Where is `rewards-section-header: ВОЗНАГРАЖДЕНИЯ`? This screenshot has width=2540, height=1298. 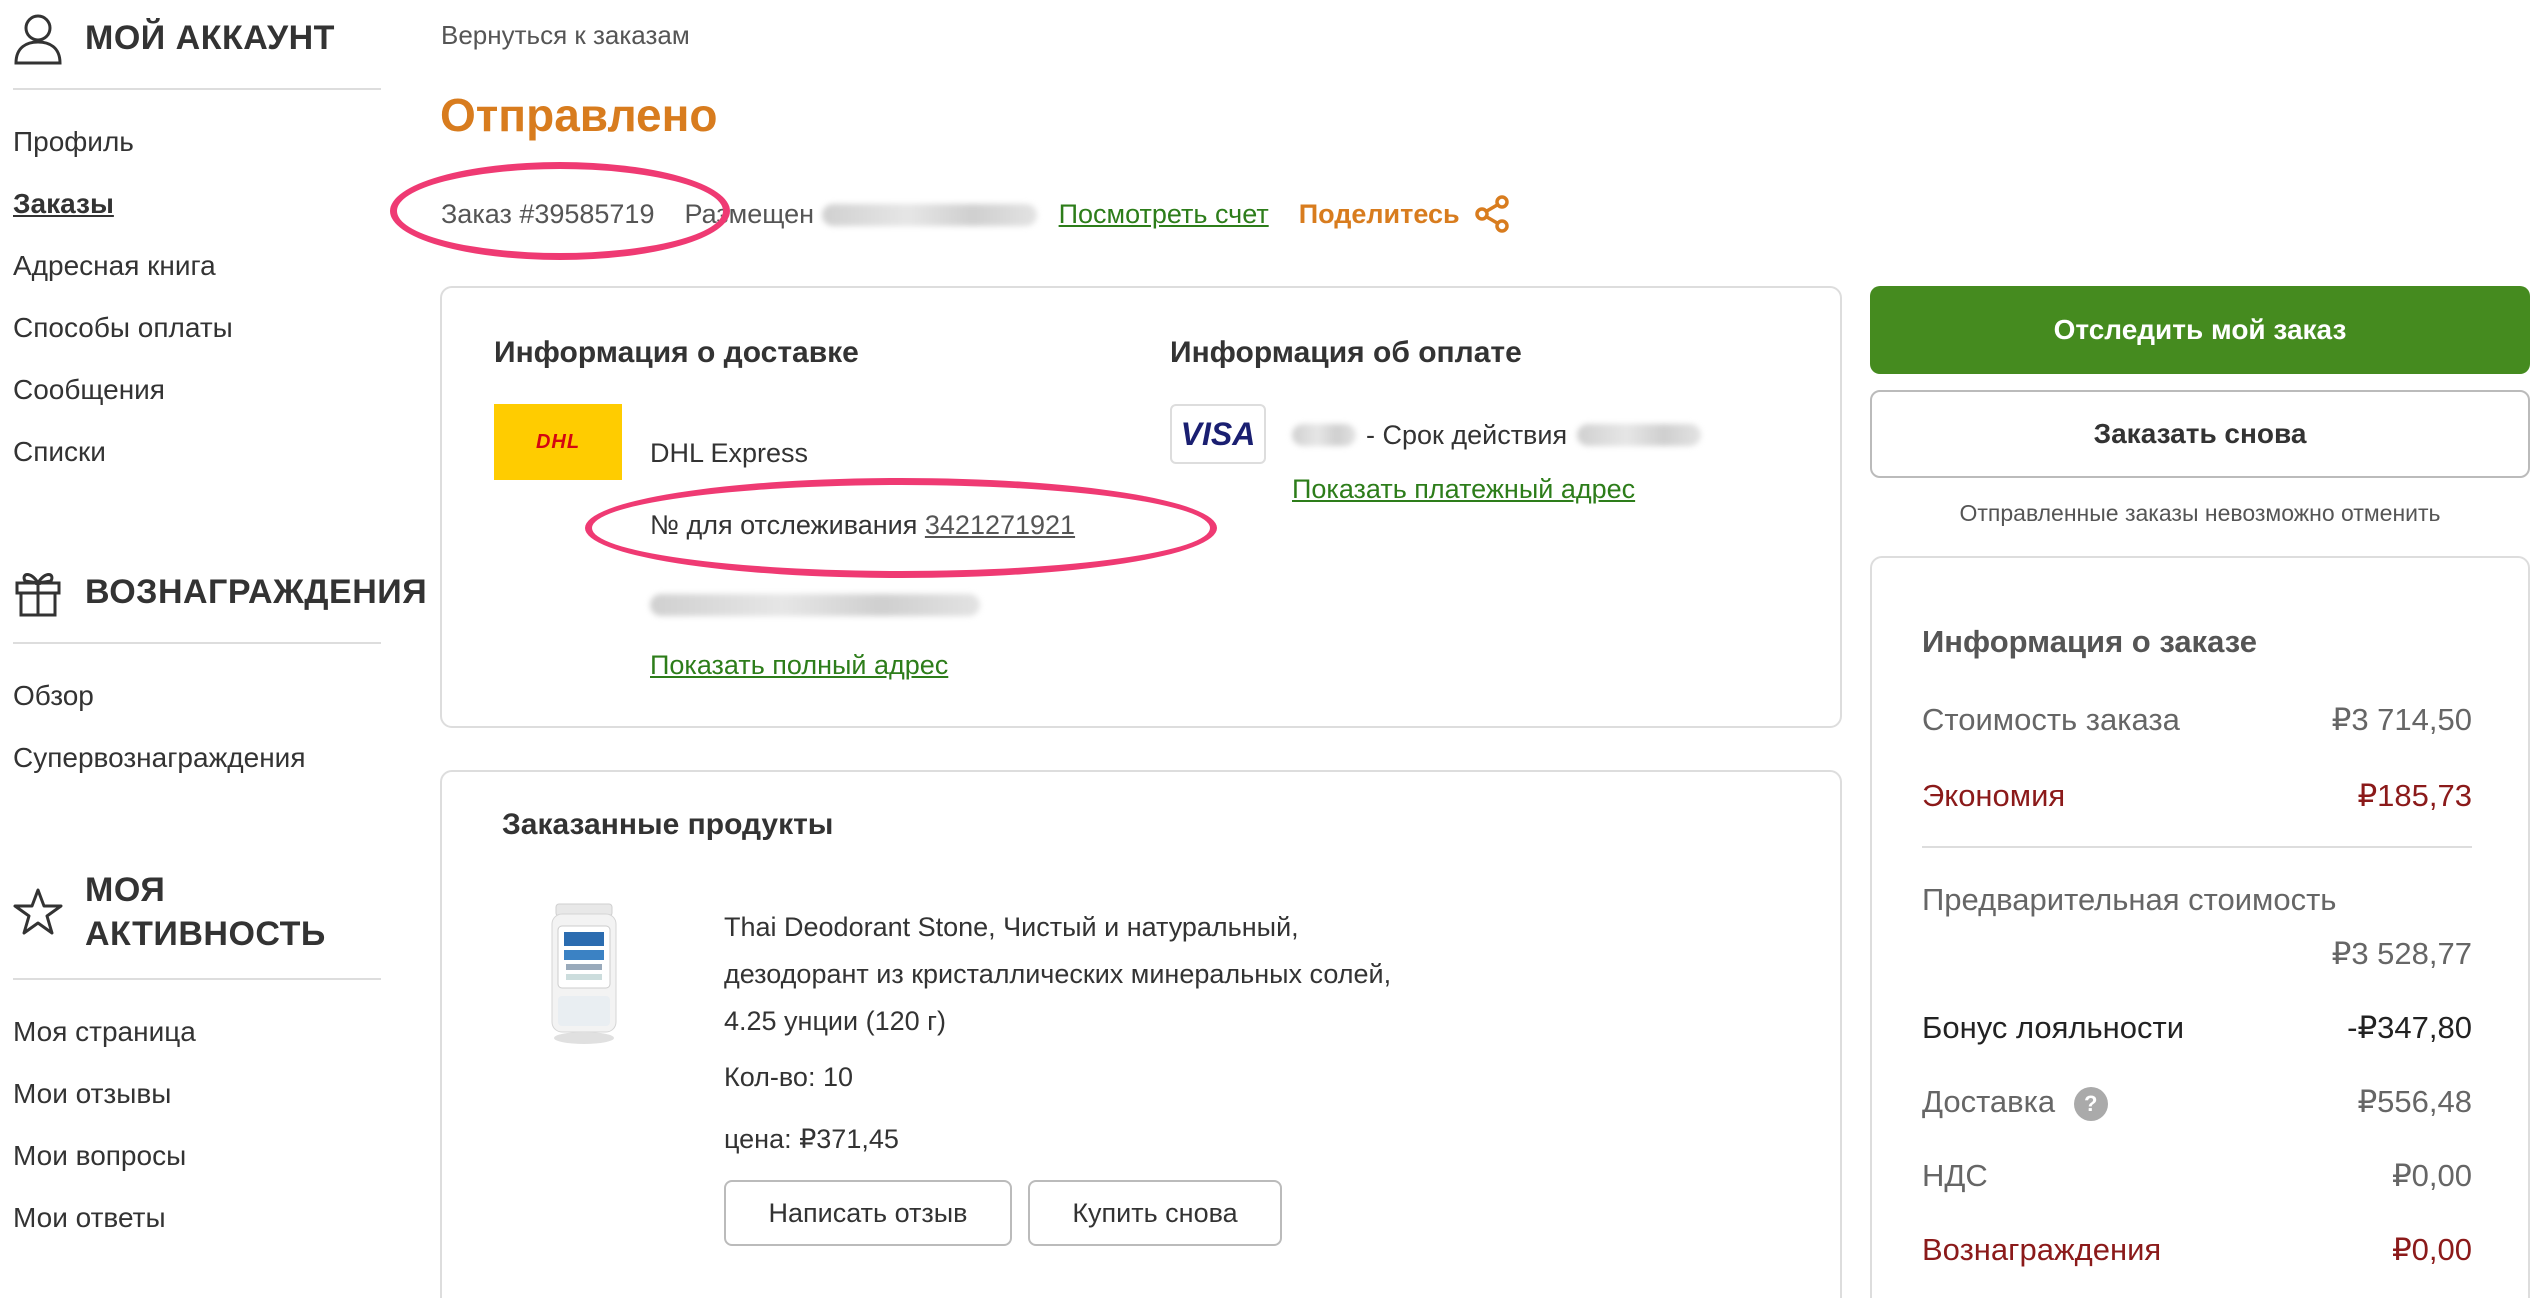
rewards-section-header: ВОЗНАГРАЖДЕНИЯ is located at coordinates (220, 592).